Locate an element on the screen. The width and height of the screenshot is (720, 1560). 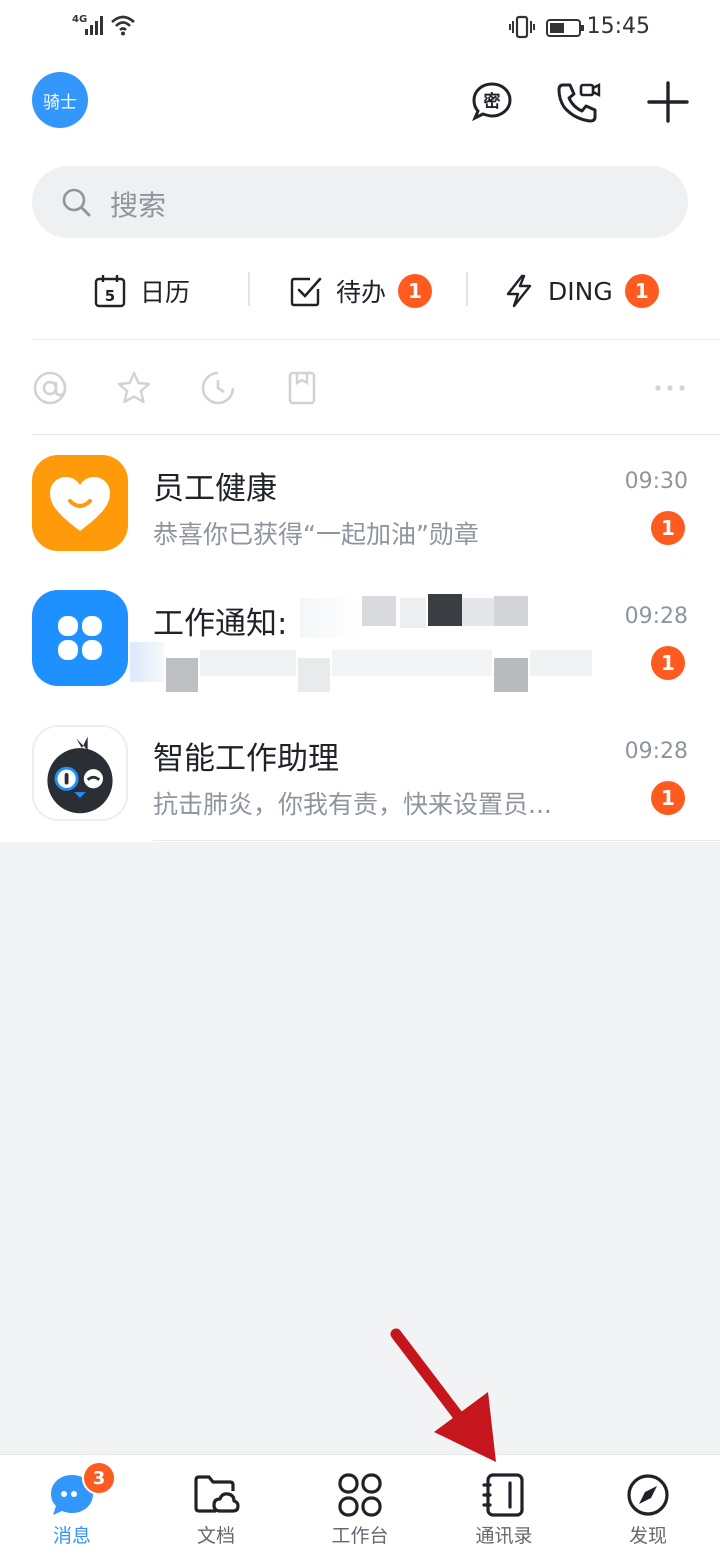
todo-label: 待办 is located at coordinates (361, 292).